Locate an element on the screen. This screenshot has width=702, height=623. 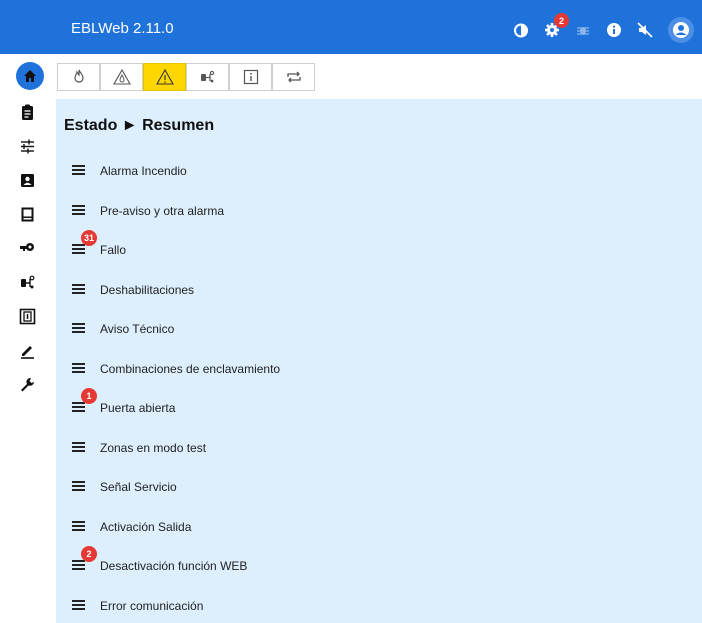
sidebar is located at coordinates (26, 338).